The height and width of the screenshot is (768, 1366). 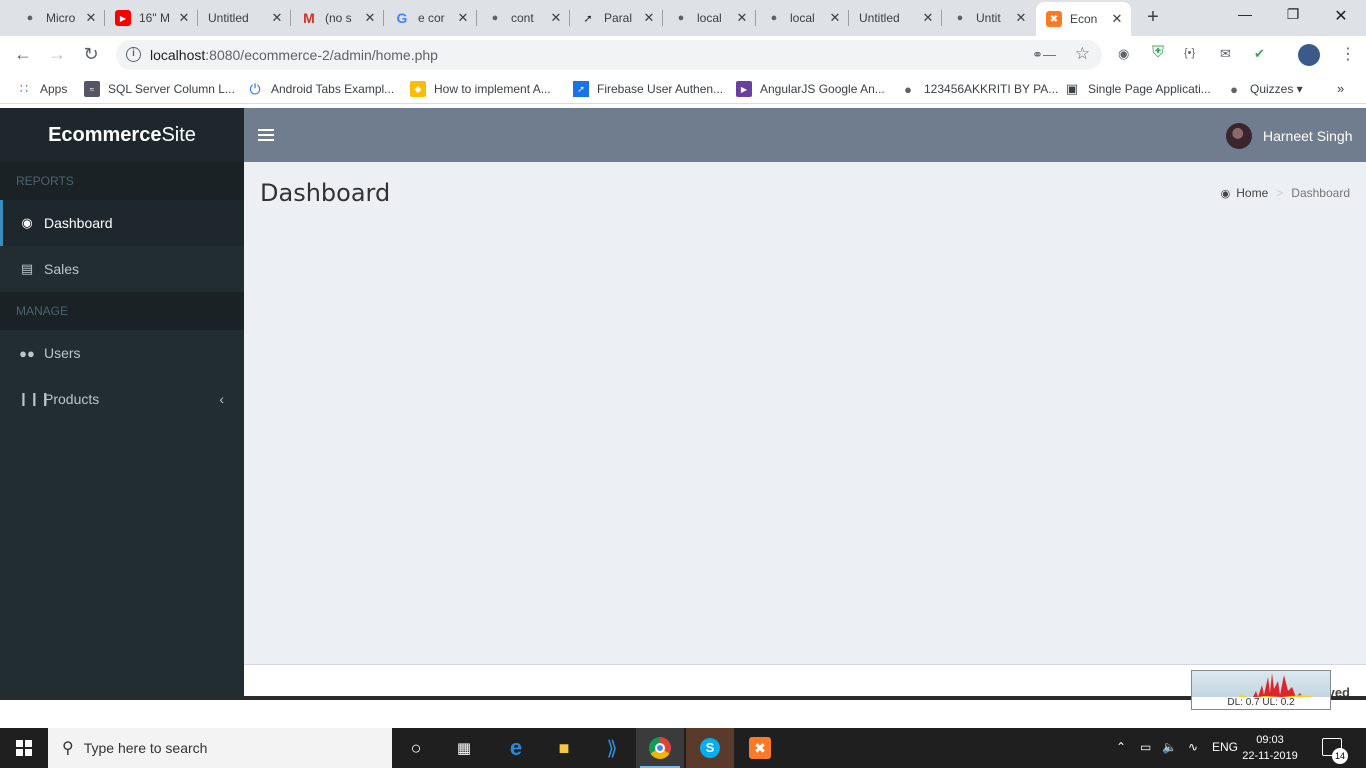 What do you see at coordinates (122, 353) in the screenshot?
I see `sidebar-item-users: ●● Users` at bounding box center [122, 353].